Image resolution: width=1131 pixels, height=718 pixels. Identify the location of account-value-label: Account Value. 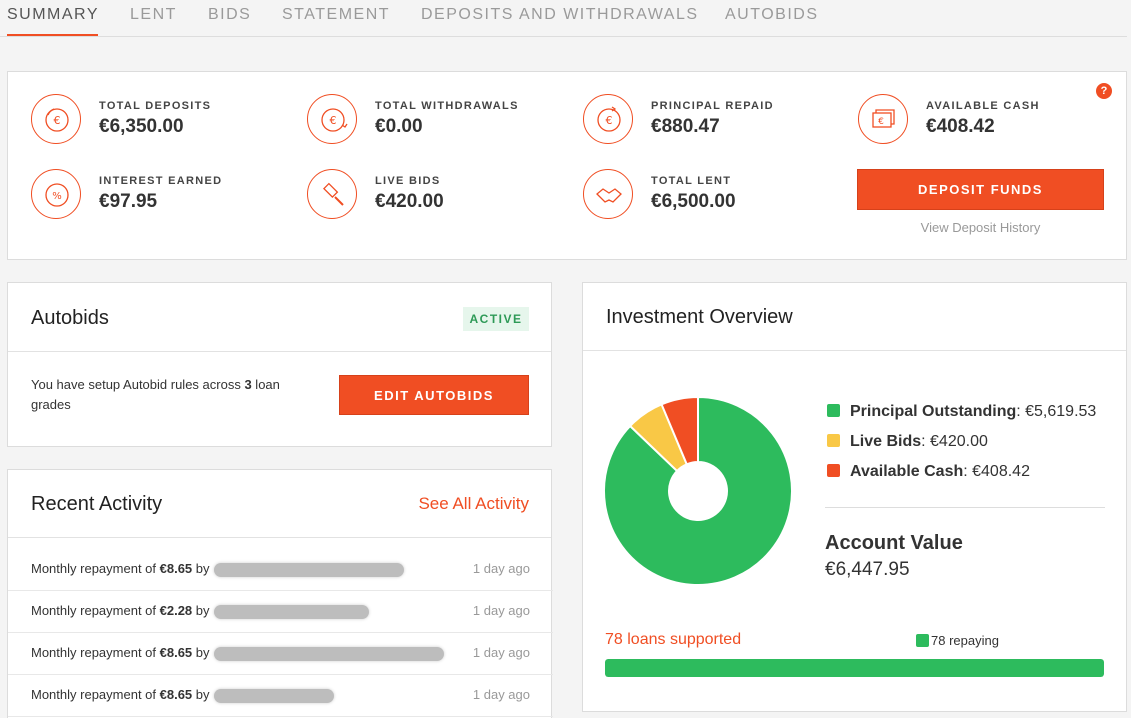
(894, 543).